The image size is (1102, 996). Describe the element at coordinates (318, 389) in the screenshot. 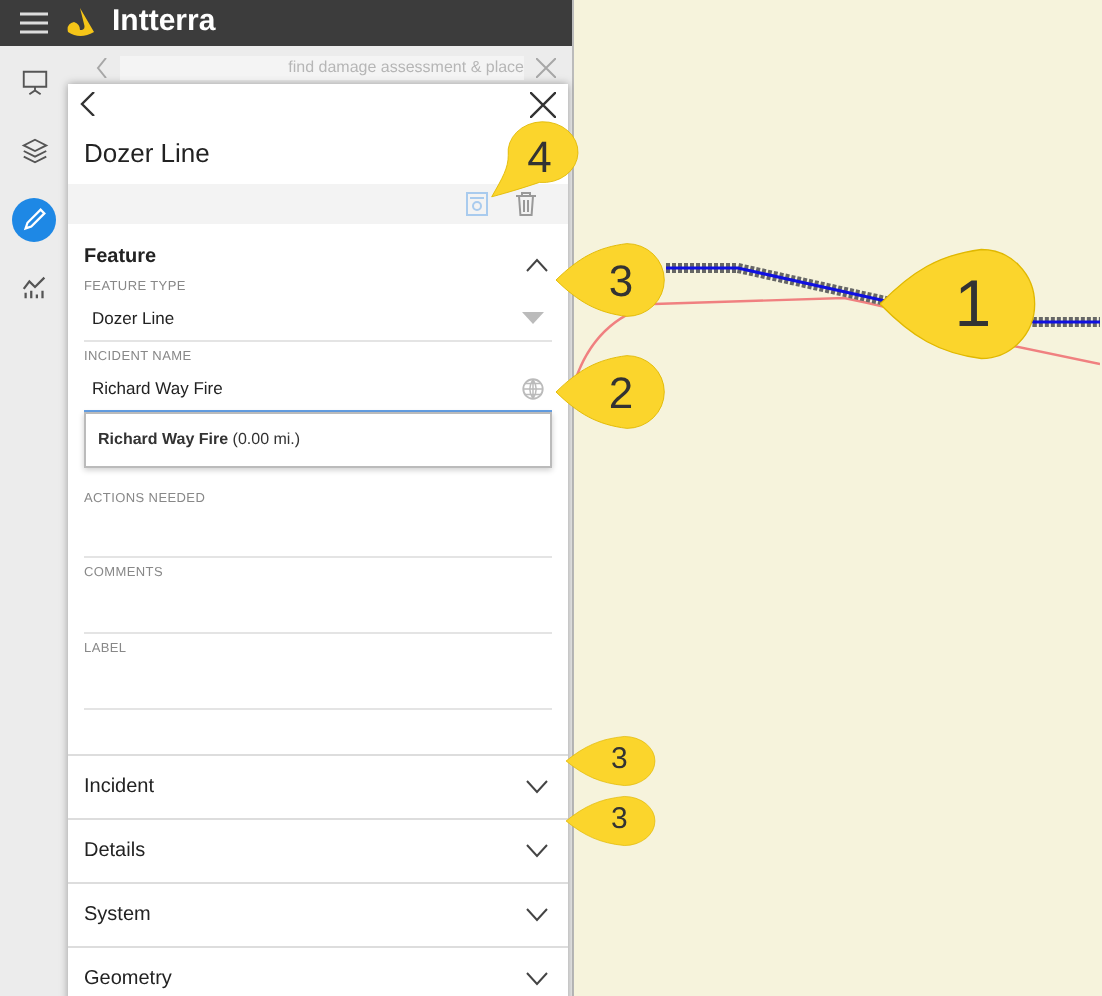

I see `input-field: Richard Way Fire` at that location.